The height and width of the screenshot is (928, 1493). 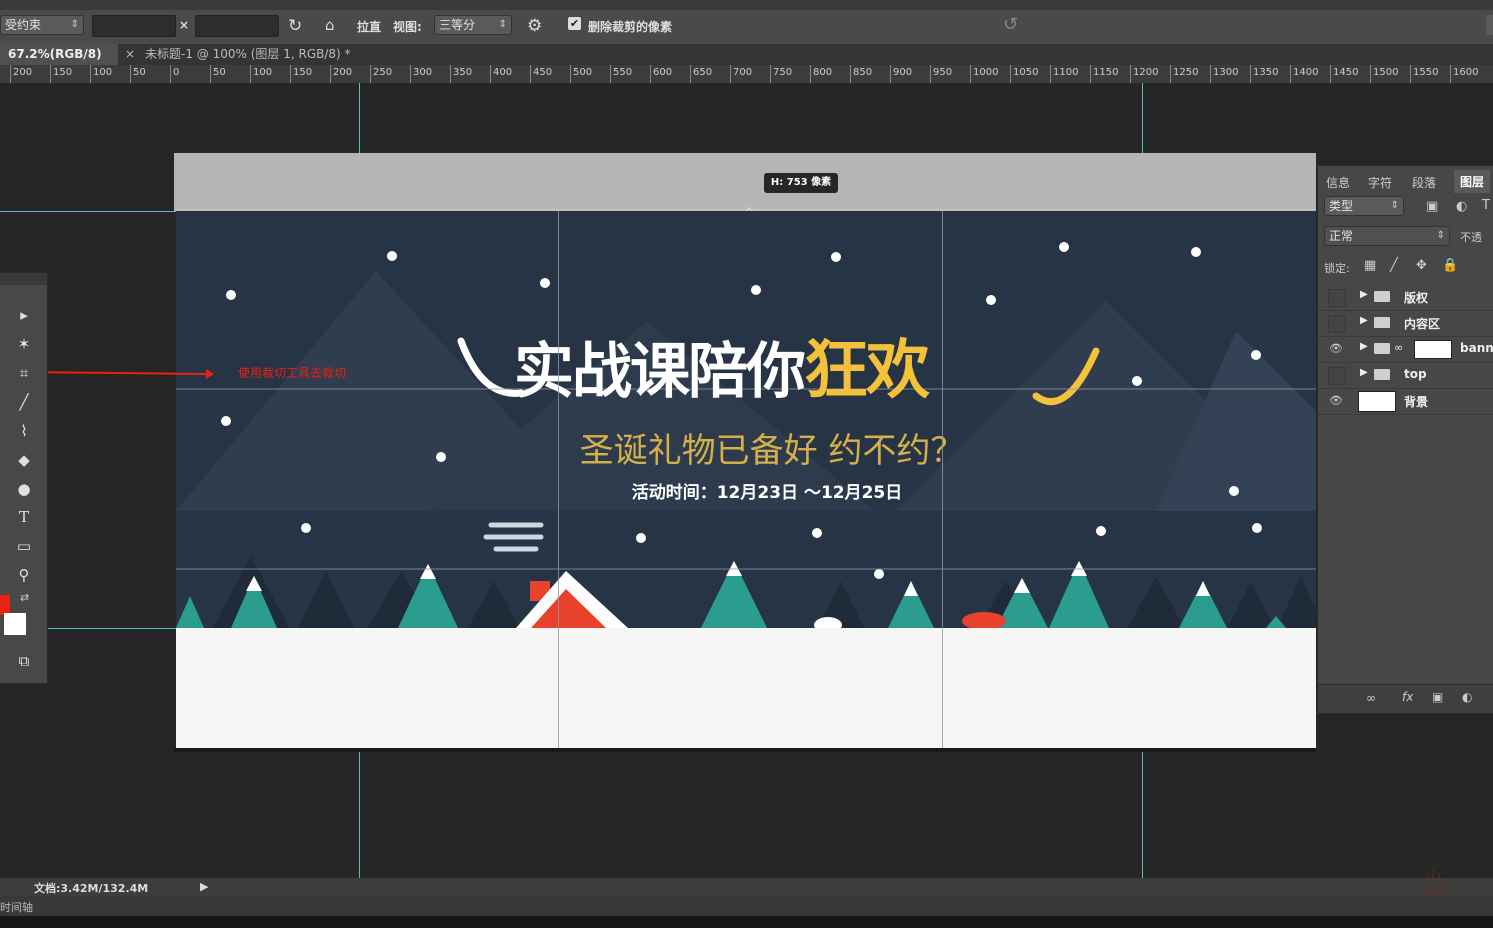 I want to click on foreground-color-swatch, so click(x=5, y=605).